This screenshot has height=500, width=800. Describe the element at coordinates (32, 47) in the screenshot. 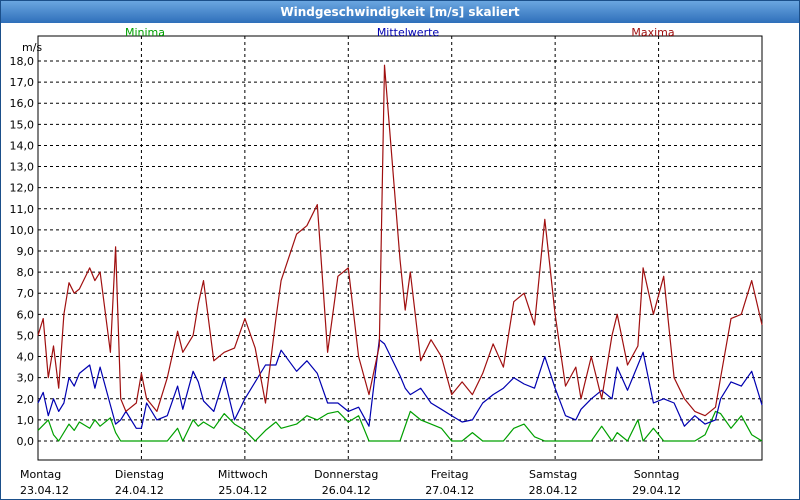

I see `y-axis-label: m/s` at that location.